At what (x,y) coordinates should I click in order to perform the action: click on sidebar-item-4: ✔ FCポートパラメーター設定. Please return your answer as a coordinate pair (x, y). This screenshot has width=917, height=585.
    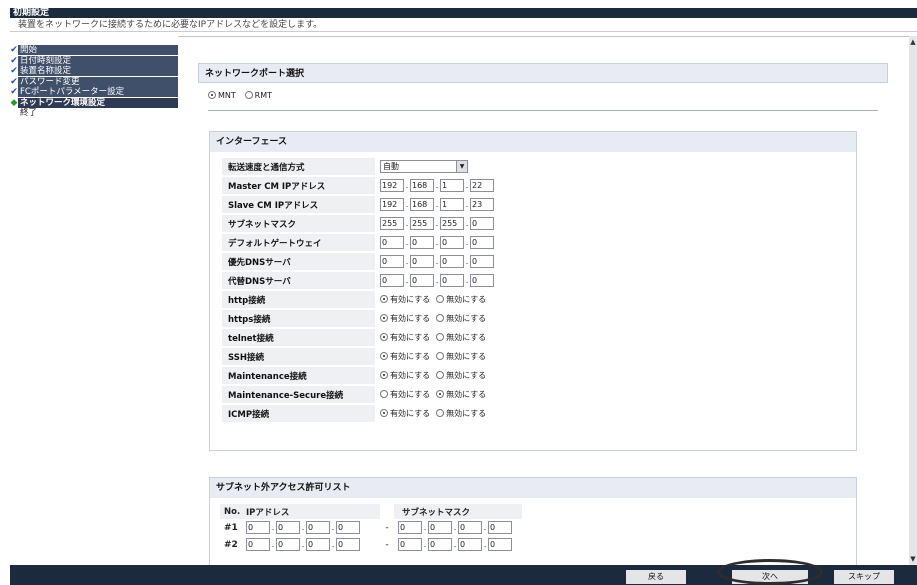
    Looking at the image, I should click on (94, 92).